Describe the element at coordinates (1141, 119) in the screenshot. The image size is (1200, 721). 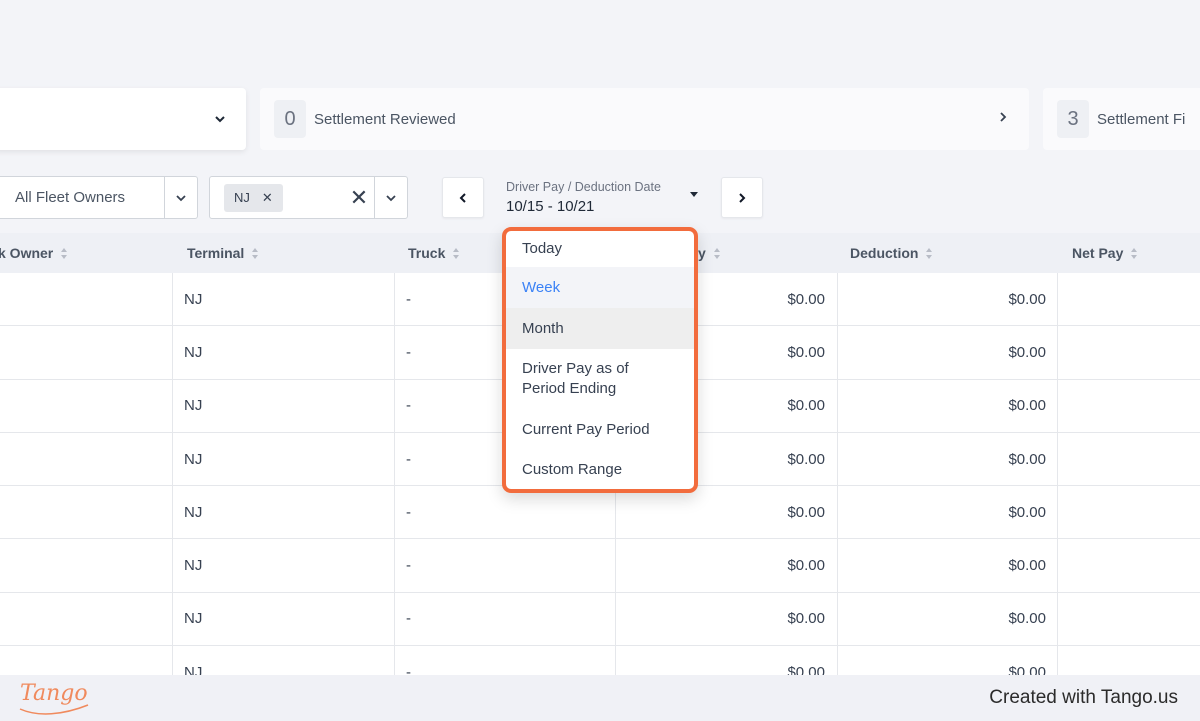
I see `finalized-label: Settlement Fi` at that location.